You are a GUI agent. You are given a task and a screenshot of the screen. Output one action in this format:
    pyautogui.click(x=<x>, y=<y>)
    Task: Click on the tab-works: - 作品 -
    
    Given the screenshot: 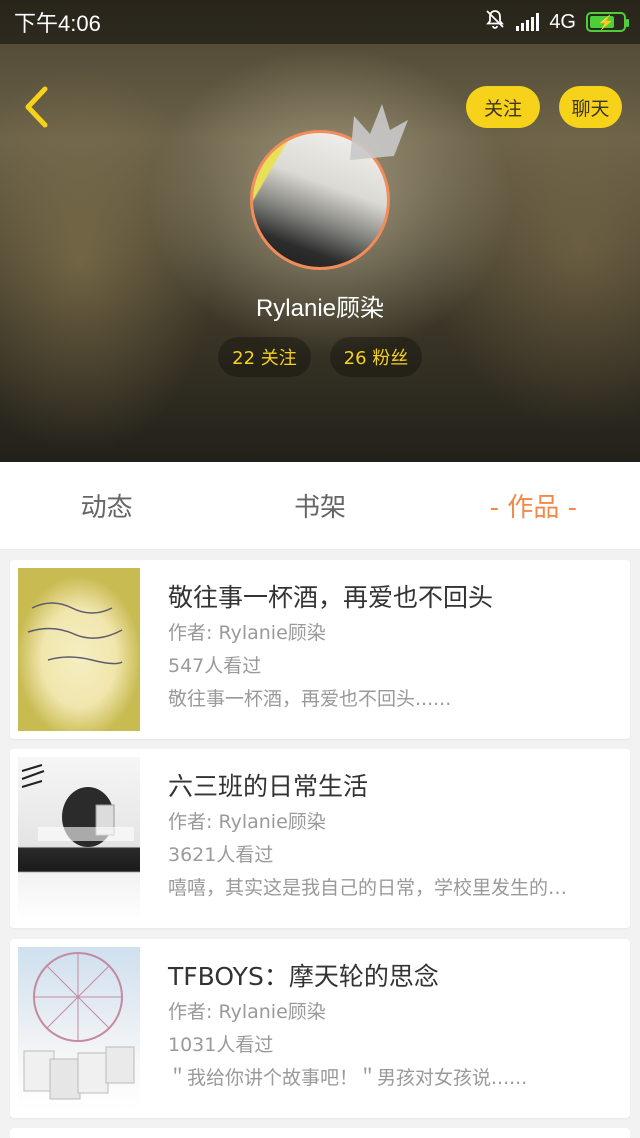 What is the action you would take?
    pyautogui.click(x=533, y=505)
    